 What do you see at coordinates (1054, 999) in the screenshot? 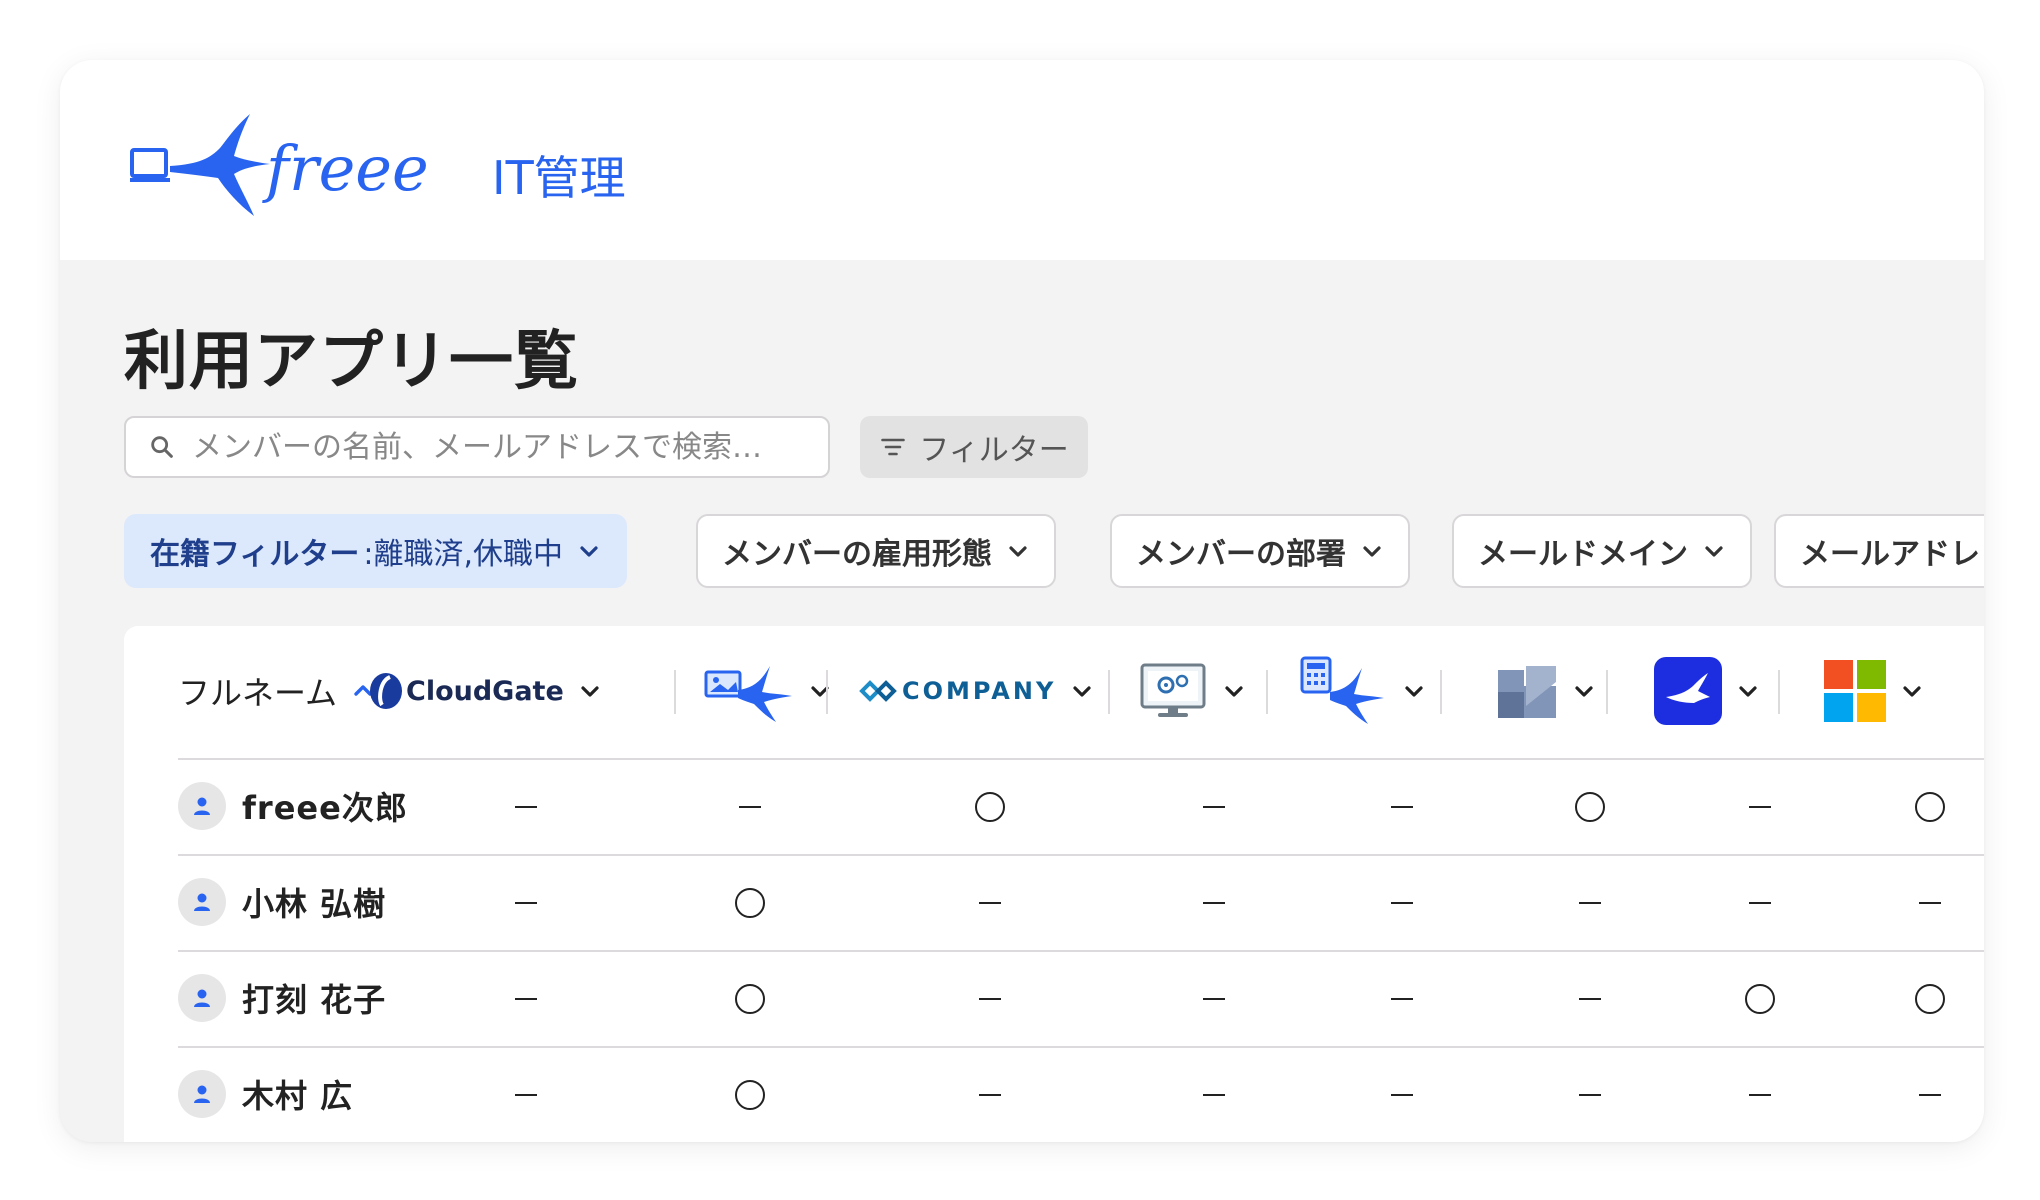
I see `table-row: 打刻 花子` at bounding box center [1054, 999].